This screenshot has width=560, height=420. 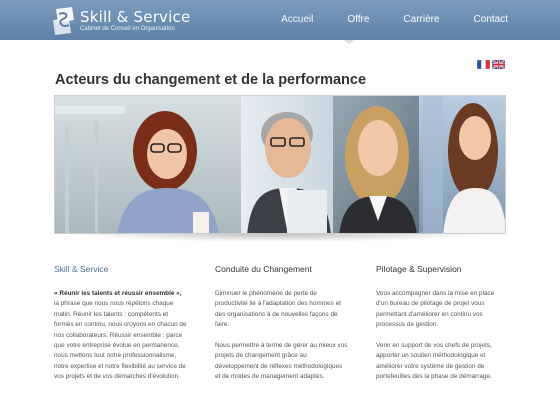 What do you see at coordinates (349, 42) in the screenshot?
I see `active-nav-caret-icon` at bounding box center [349, 42].